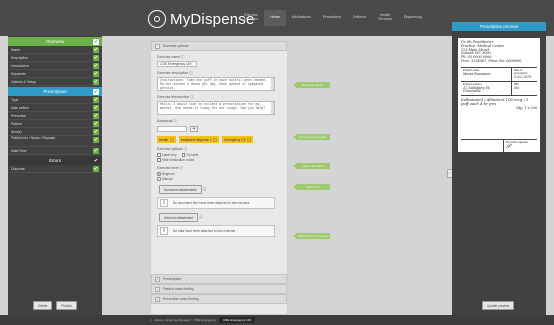  I want to click on help-tip: Options list, so click(311, 187).